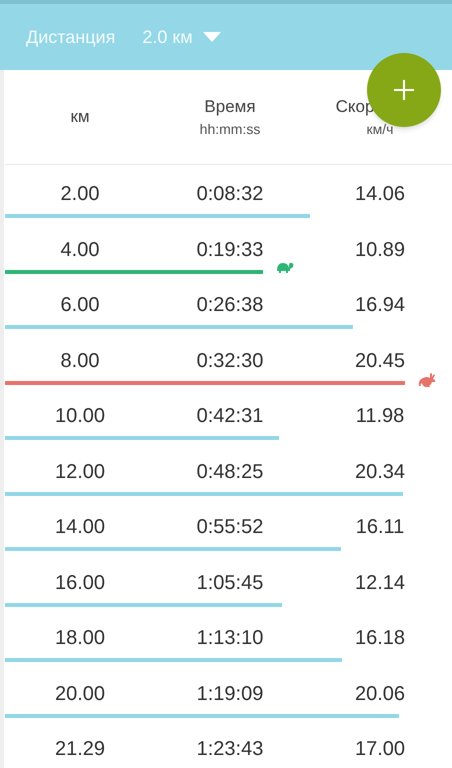 This screenshot has width=452, height=768. What do you see at coordinates (230, 107) in the screenshot?
I see `column-title: Время` at bounding box center [230, 107].